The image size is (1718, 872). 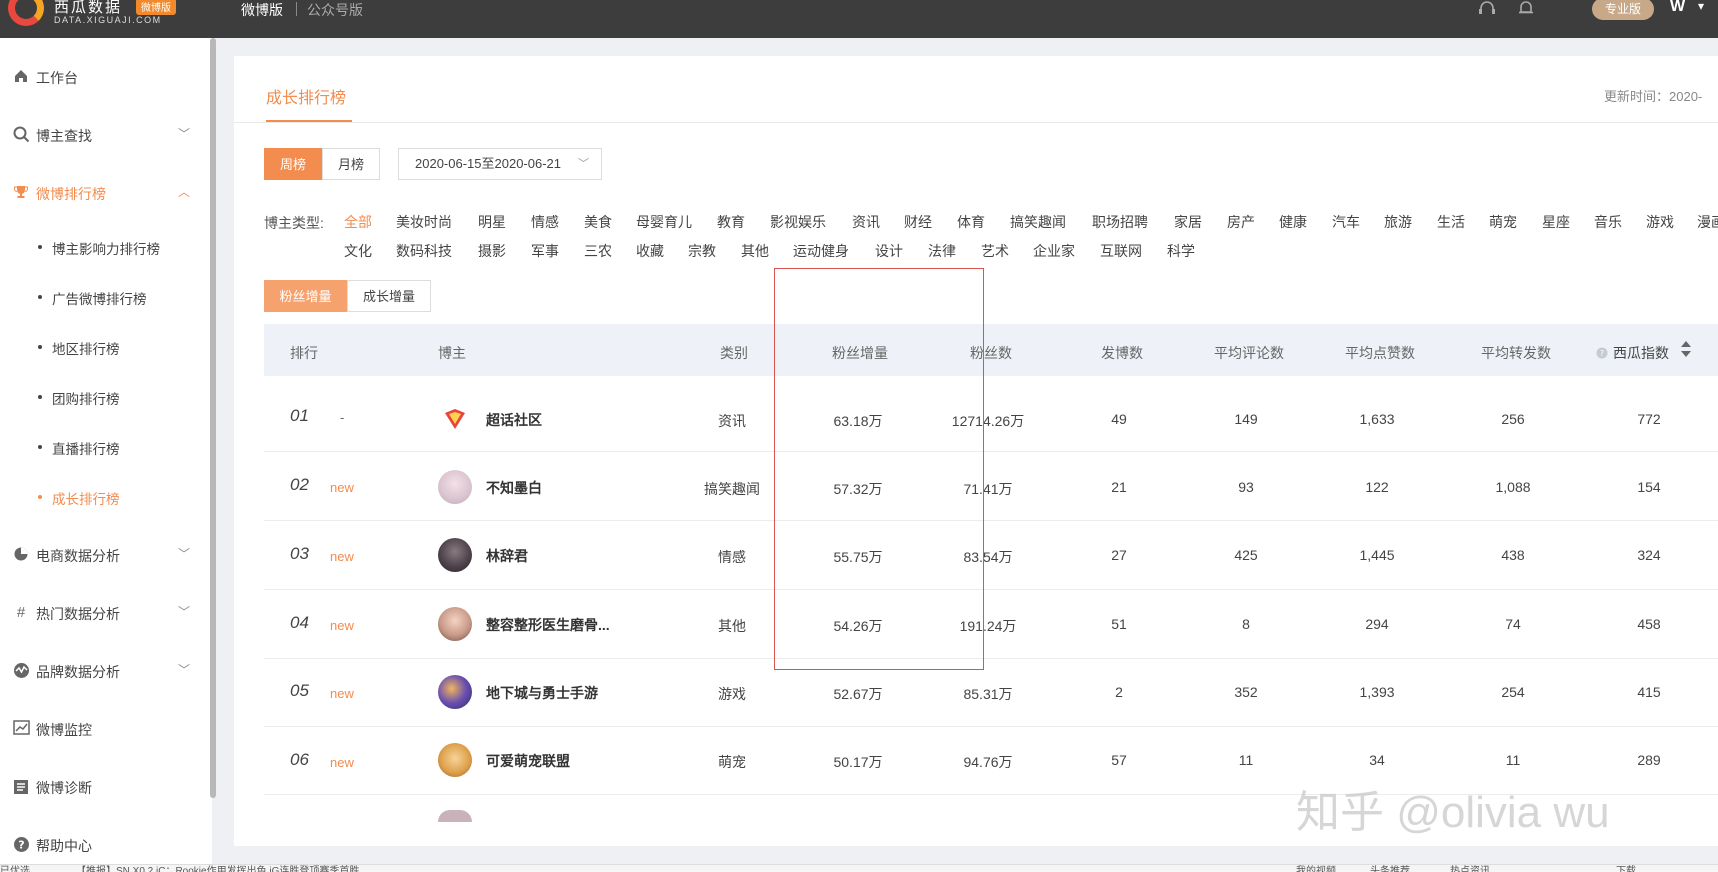 What do you see at coordinates (918, 222) in the screenshot?
I see `type-filter: 财经` at bounding box center [918, 222].